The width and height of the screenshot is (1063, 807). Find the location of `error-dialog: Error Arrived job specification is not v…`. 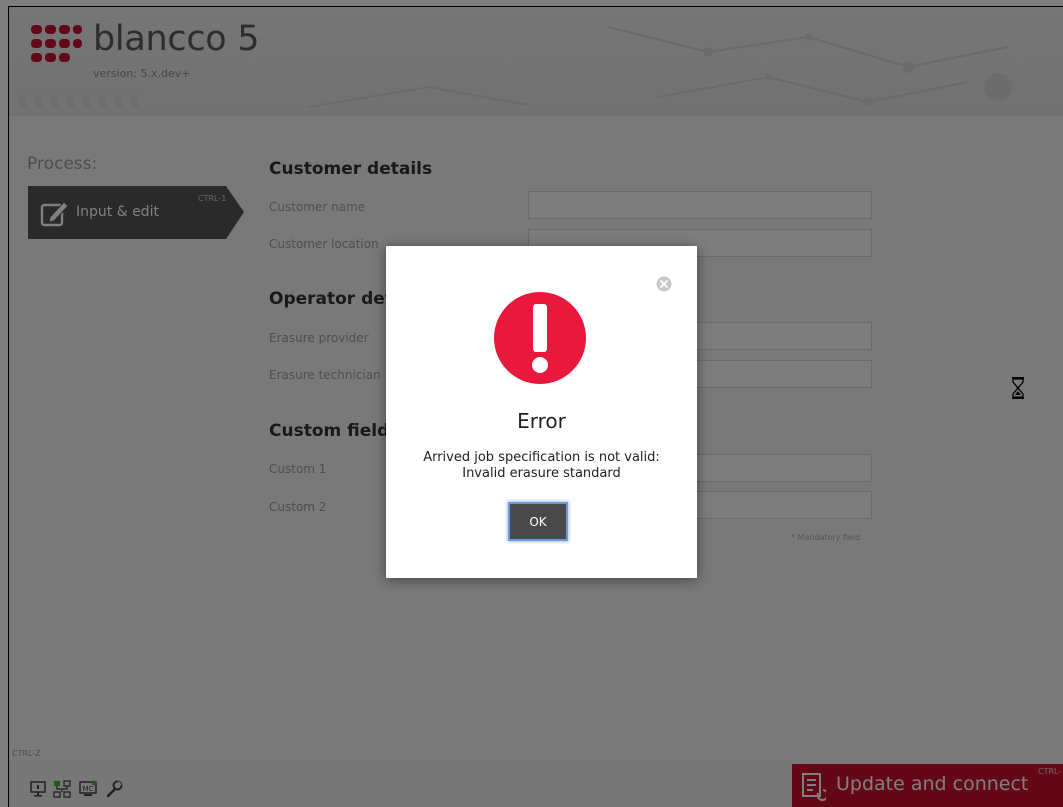

error-dialog: Error Arrived job specification is not v… is located at coordinates (541, 412).